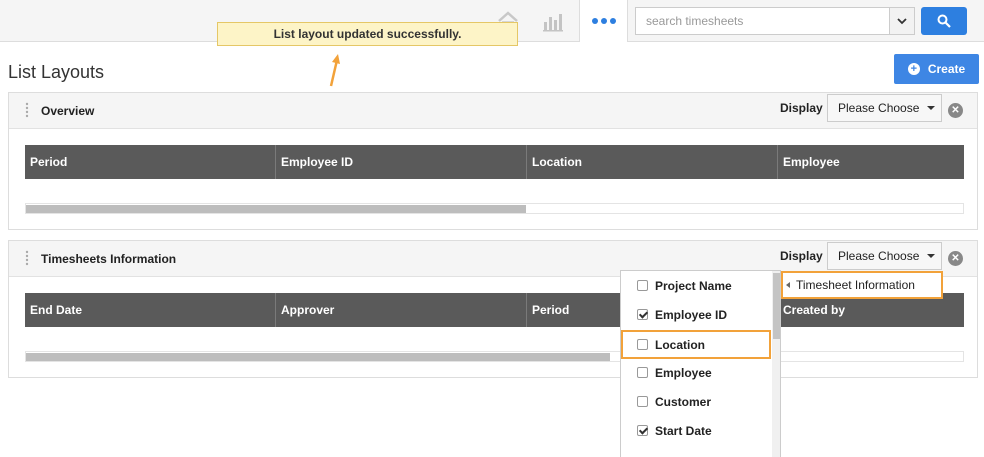  What do you see at coordinates (683, 430) in the screenshot?
I see `menu-item-label: Start Date` at bounding box center [683, 430].